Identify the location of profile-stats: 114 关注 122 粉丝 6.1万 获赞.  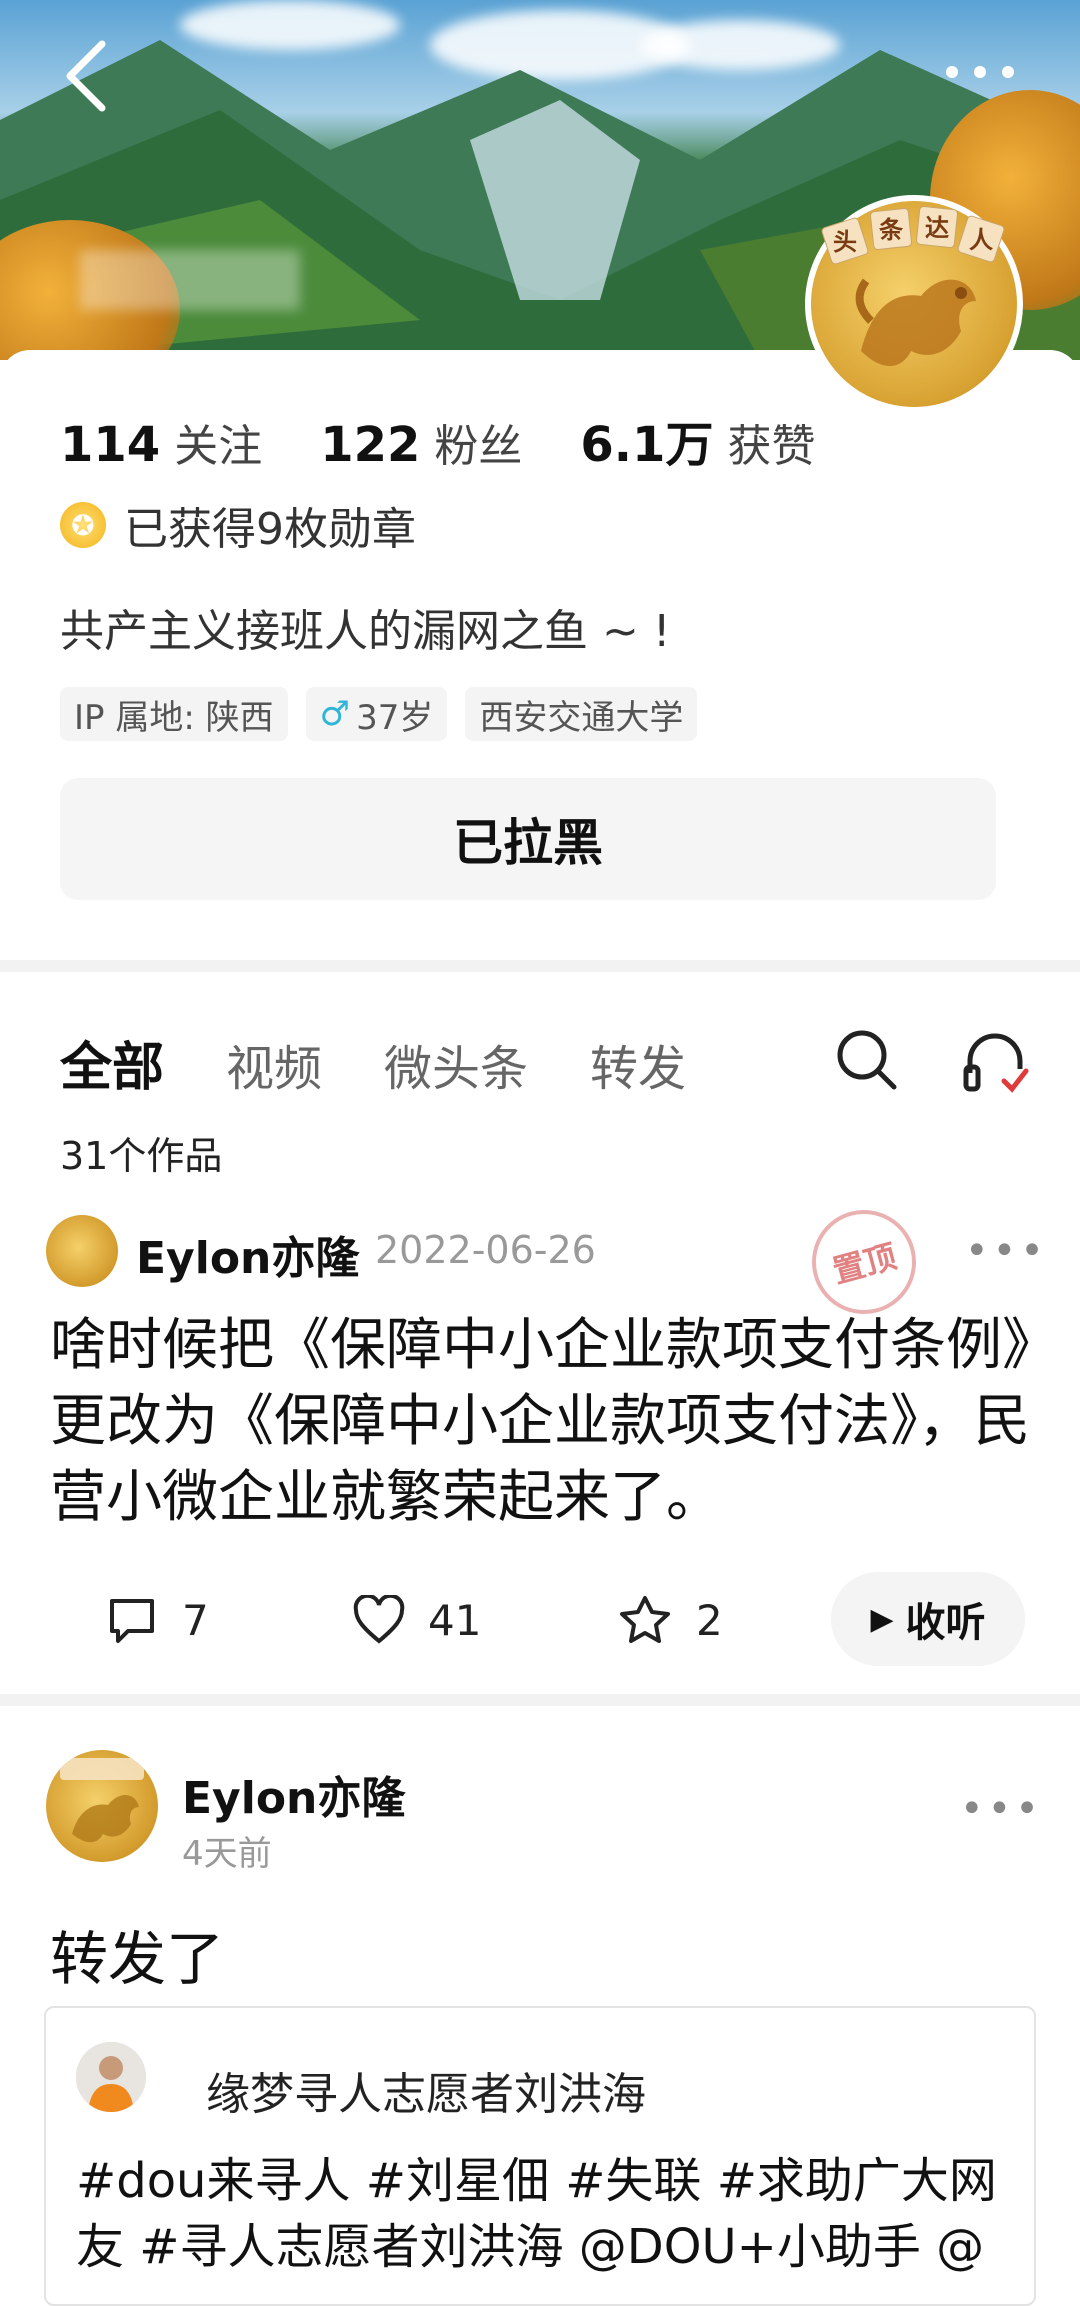
(466, 439).